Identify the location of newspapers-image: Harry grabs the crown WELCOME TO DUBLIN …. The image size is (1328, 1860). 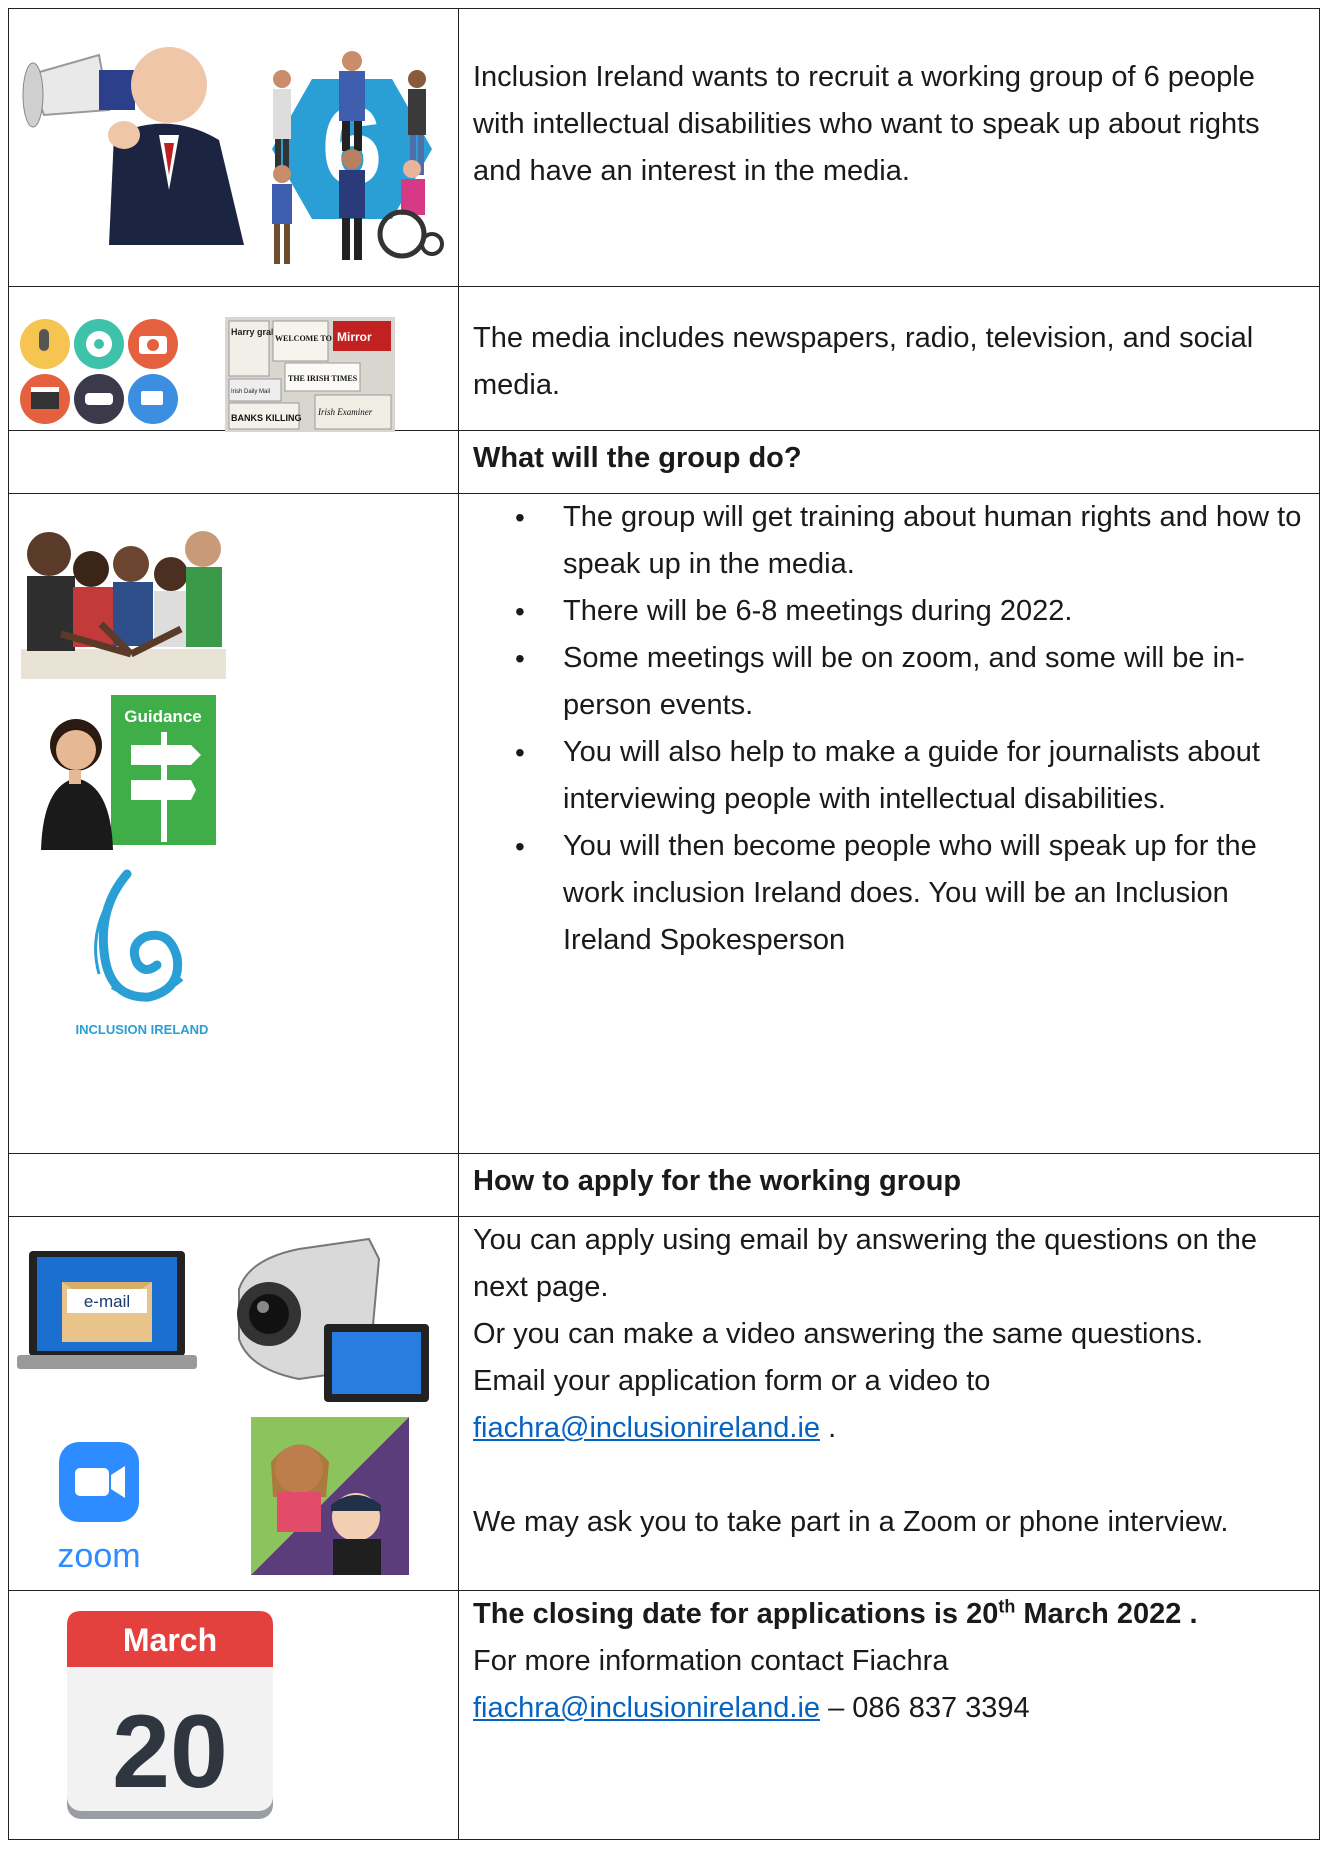
(310, 374).